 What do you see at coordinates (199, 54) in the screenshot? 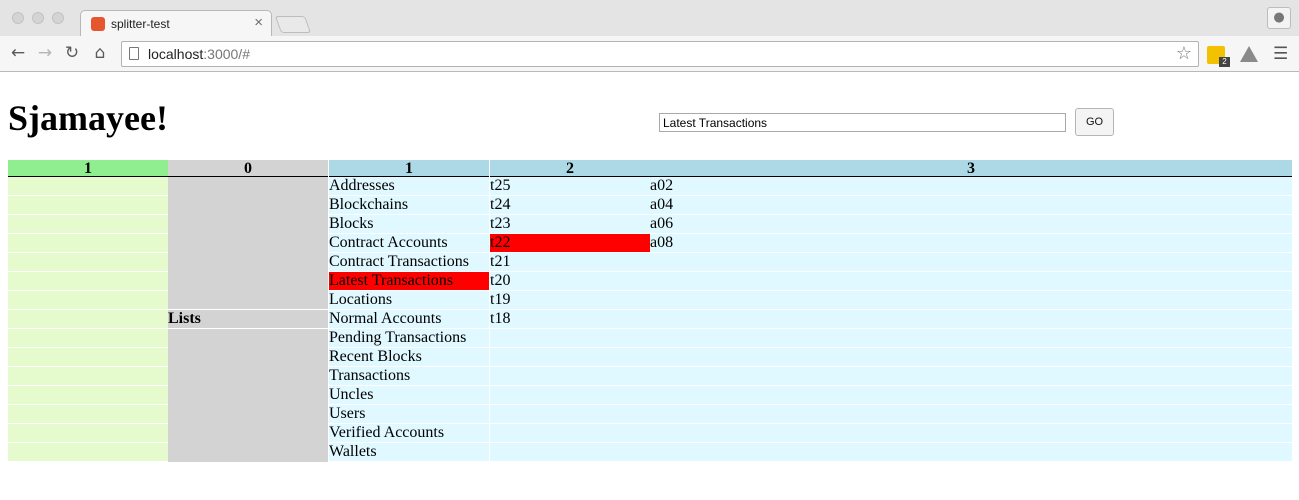
I see `url-text: localhost:3000/#` at bounding box center [199, 54].